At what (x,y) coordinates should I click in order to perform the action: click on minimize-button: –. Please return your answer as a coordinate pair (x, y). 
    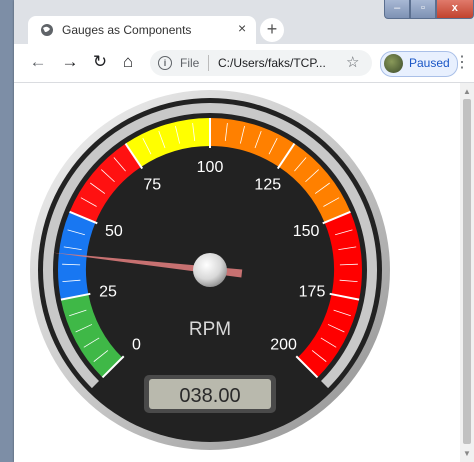
    Looking at the image, I should click on (397, 9).